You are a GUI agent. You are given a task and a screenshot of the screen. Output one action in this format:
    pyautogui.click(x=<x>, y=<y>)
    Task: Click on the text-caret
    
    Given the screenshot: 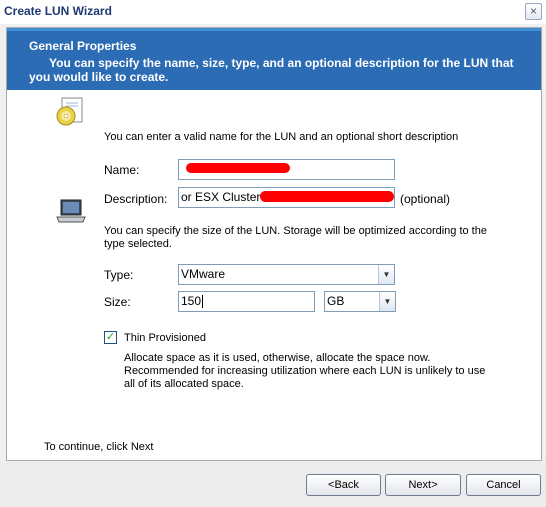 What is the action you would take?
    pyautogui.click(x=203, y=302)
    